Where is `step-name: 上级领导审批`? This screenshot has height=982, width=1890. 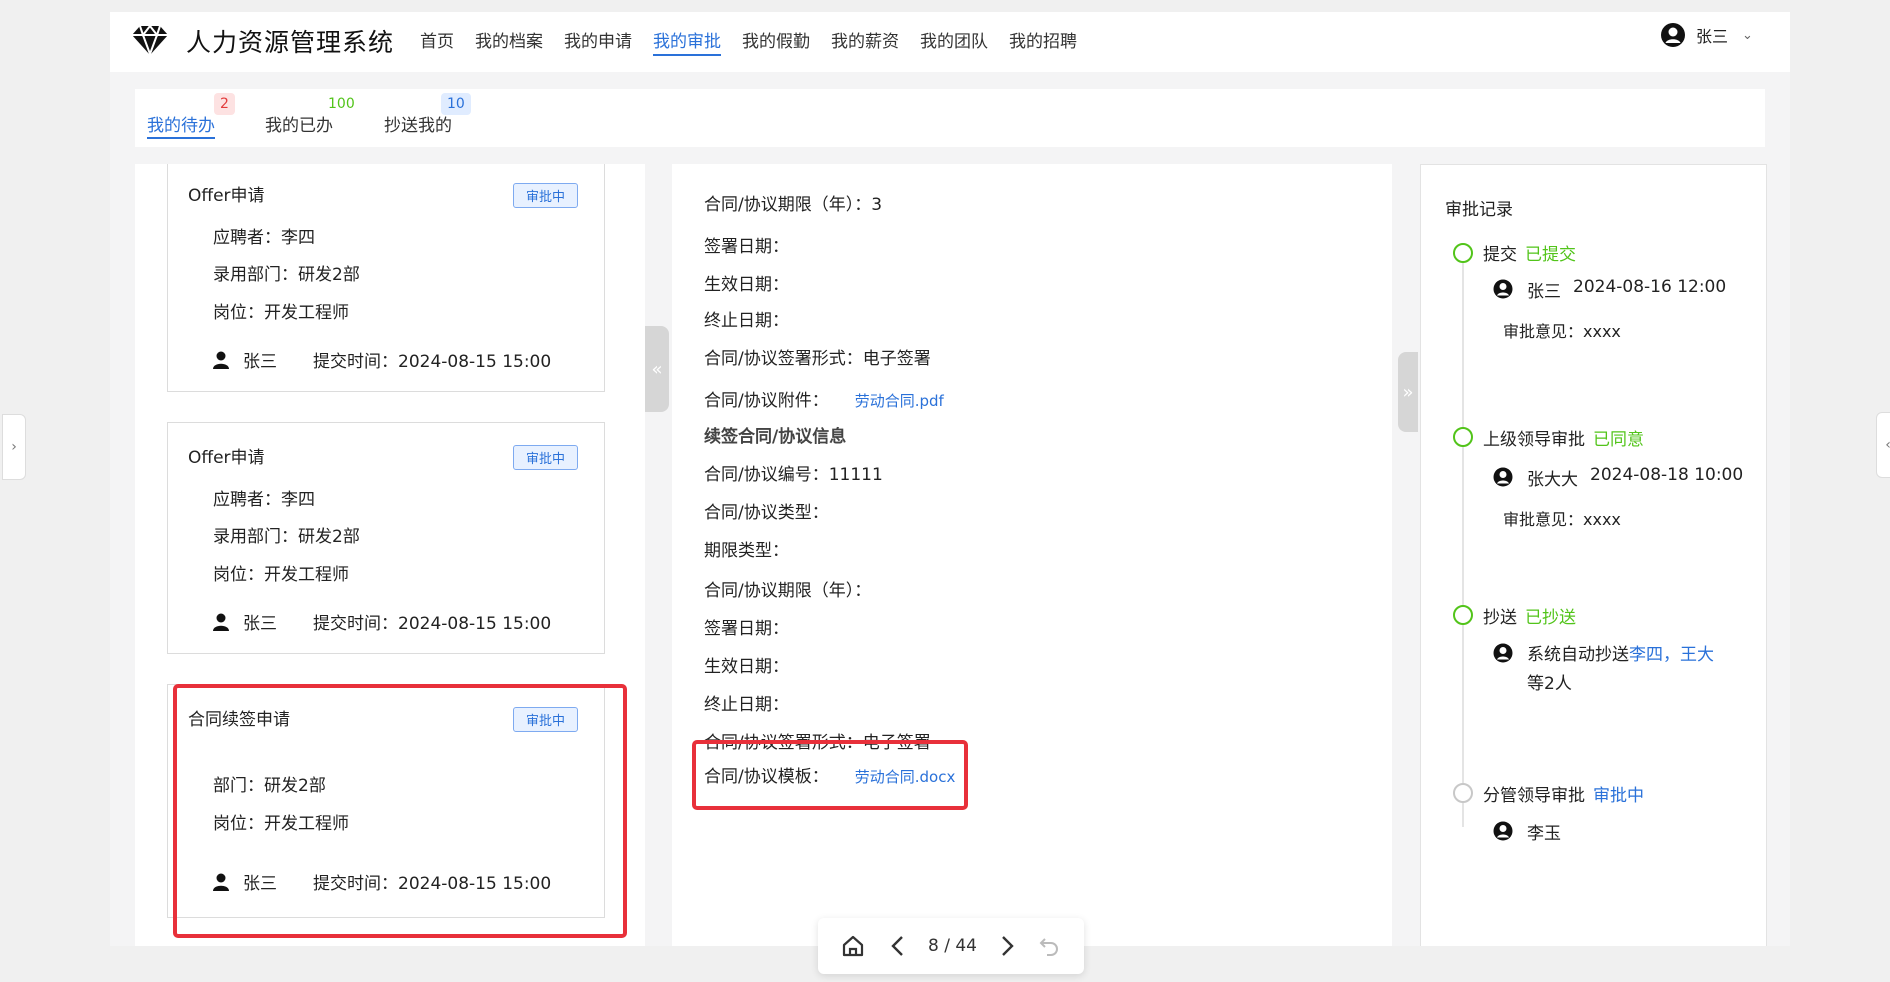
step-name: 上级领导审批 is located at coordinates (1534, 440).